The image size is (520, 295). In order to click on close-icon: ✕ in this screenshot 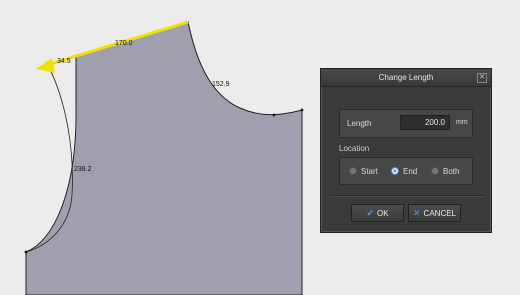, I will do `click(482, 78)`.